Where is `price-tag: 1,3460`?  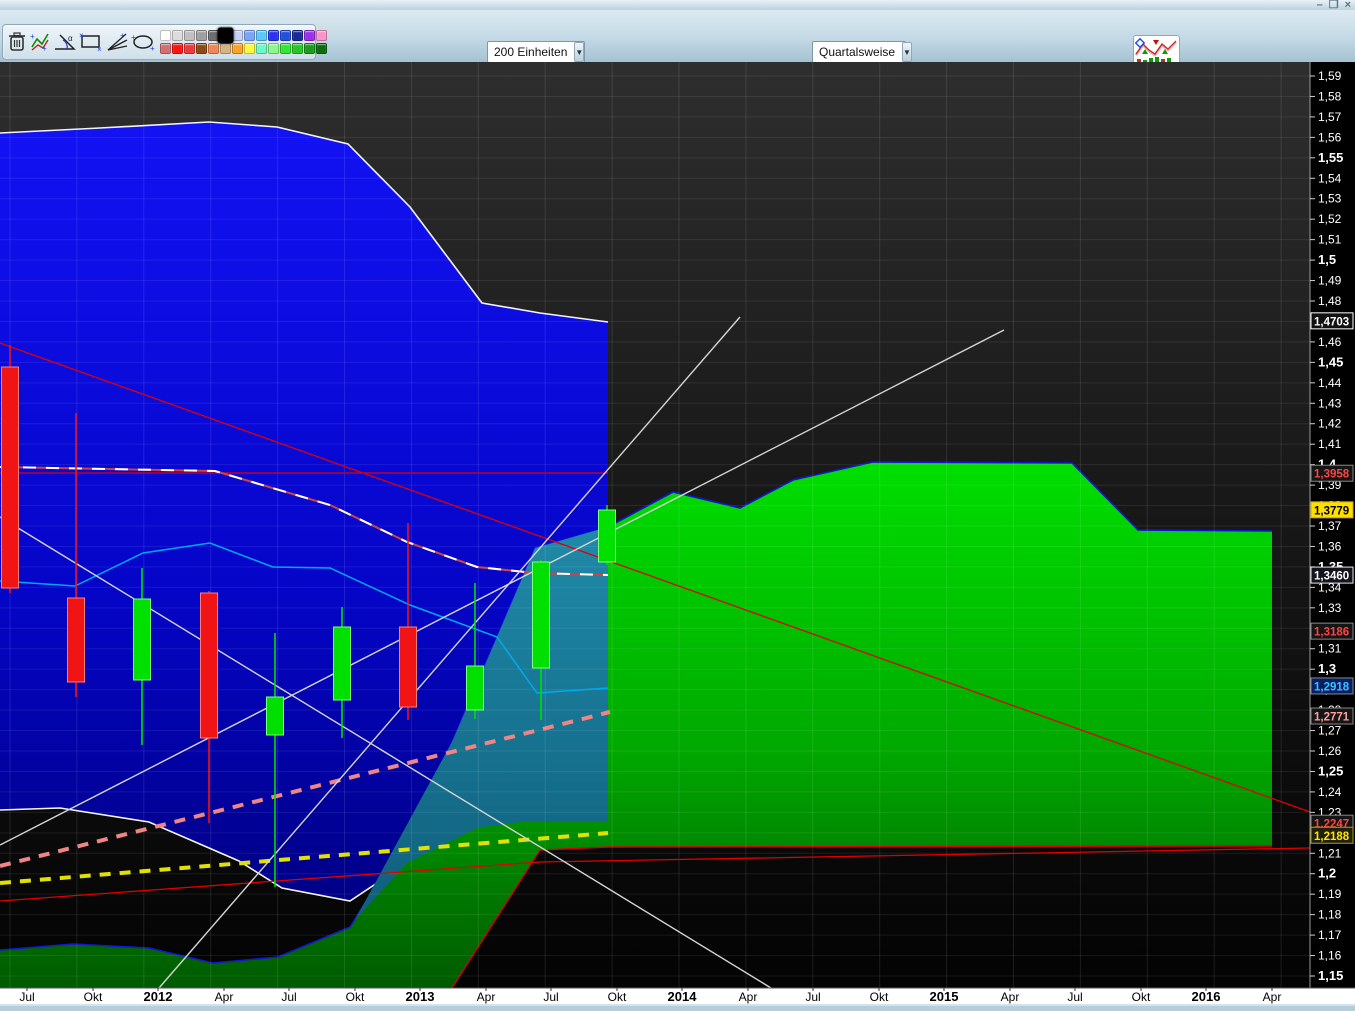 price-tag: 1,3460 is located at coordinates (1332, 575).